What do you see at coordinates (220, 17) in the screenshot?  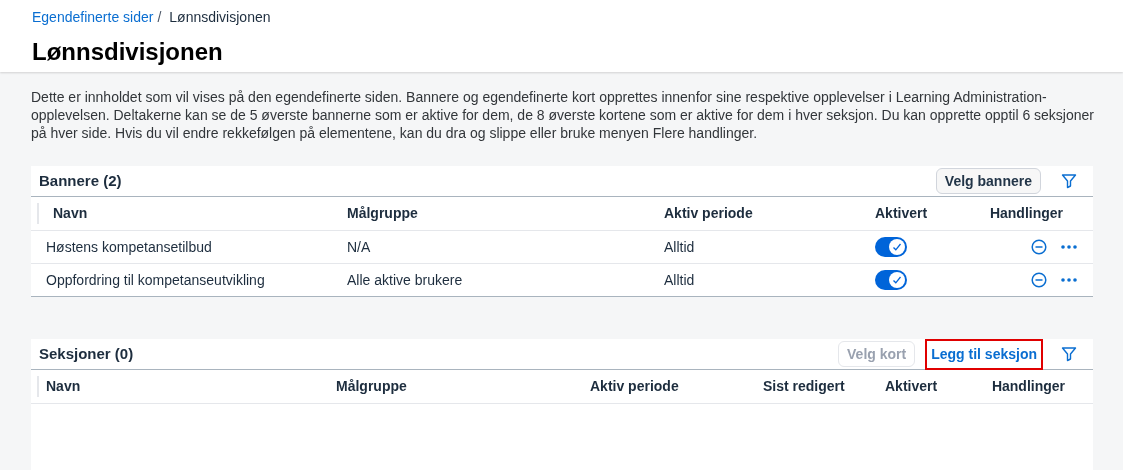 I see `breadcrumb-current: Lønnsdivisjonen` at bounding box center [220, 17].